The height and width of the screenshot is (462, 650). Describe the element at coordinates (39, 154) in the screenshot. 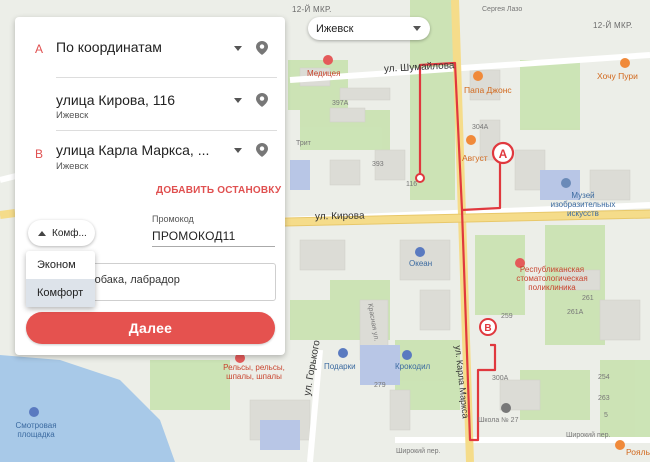

I see `route-letter-b: B` at that location.